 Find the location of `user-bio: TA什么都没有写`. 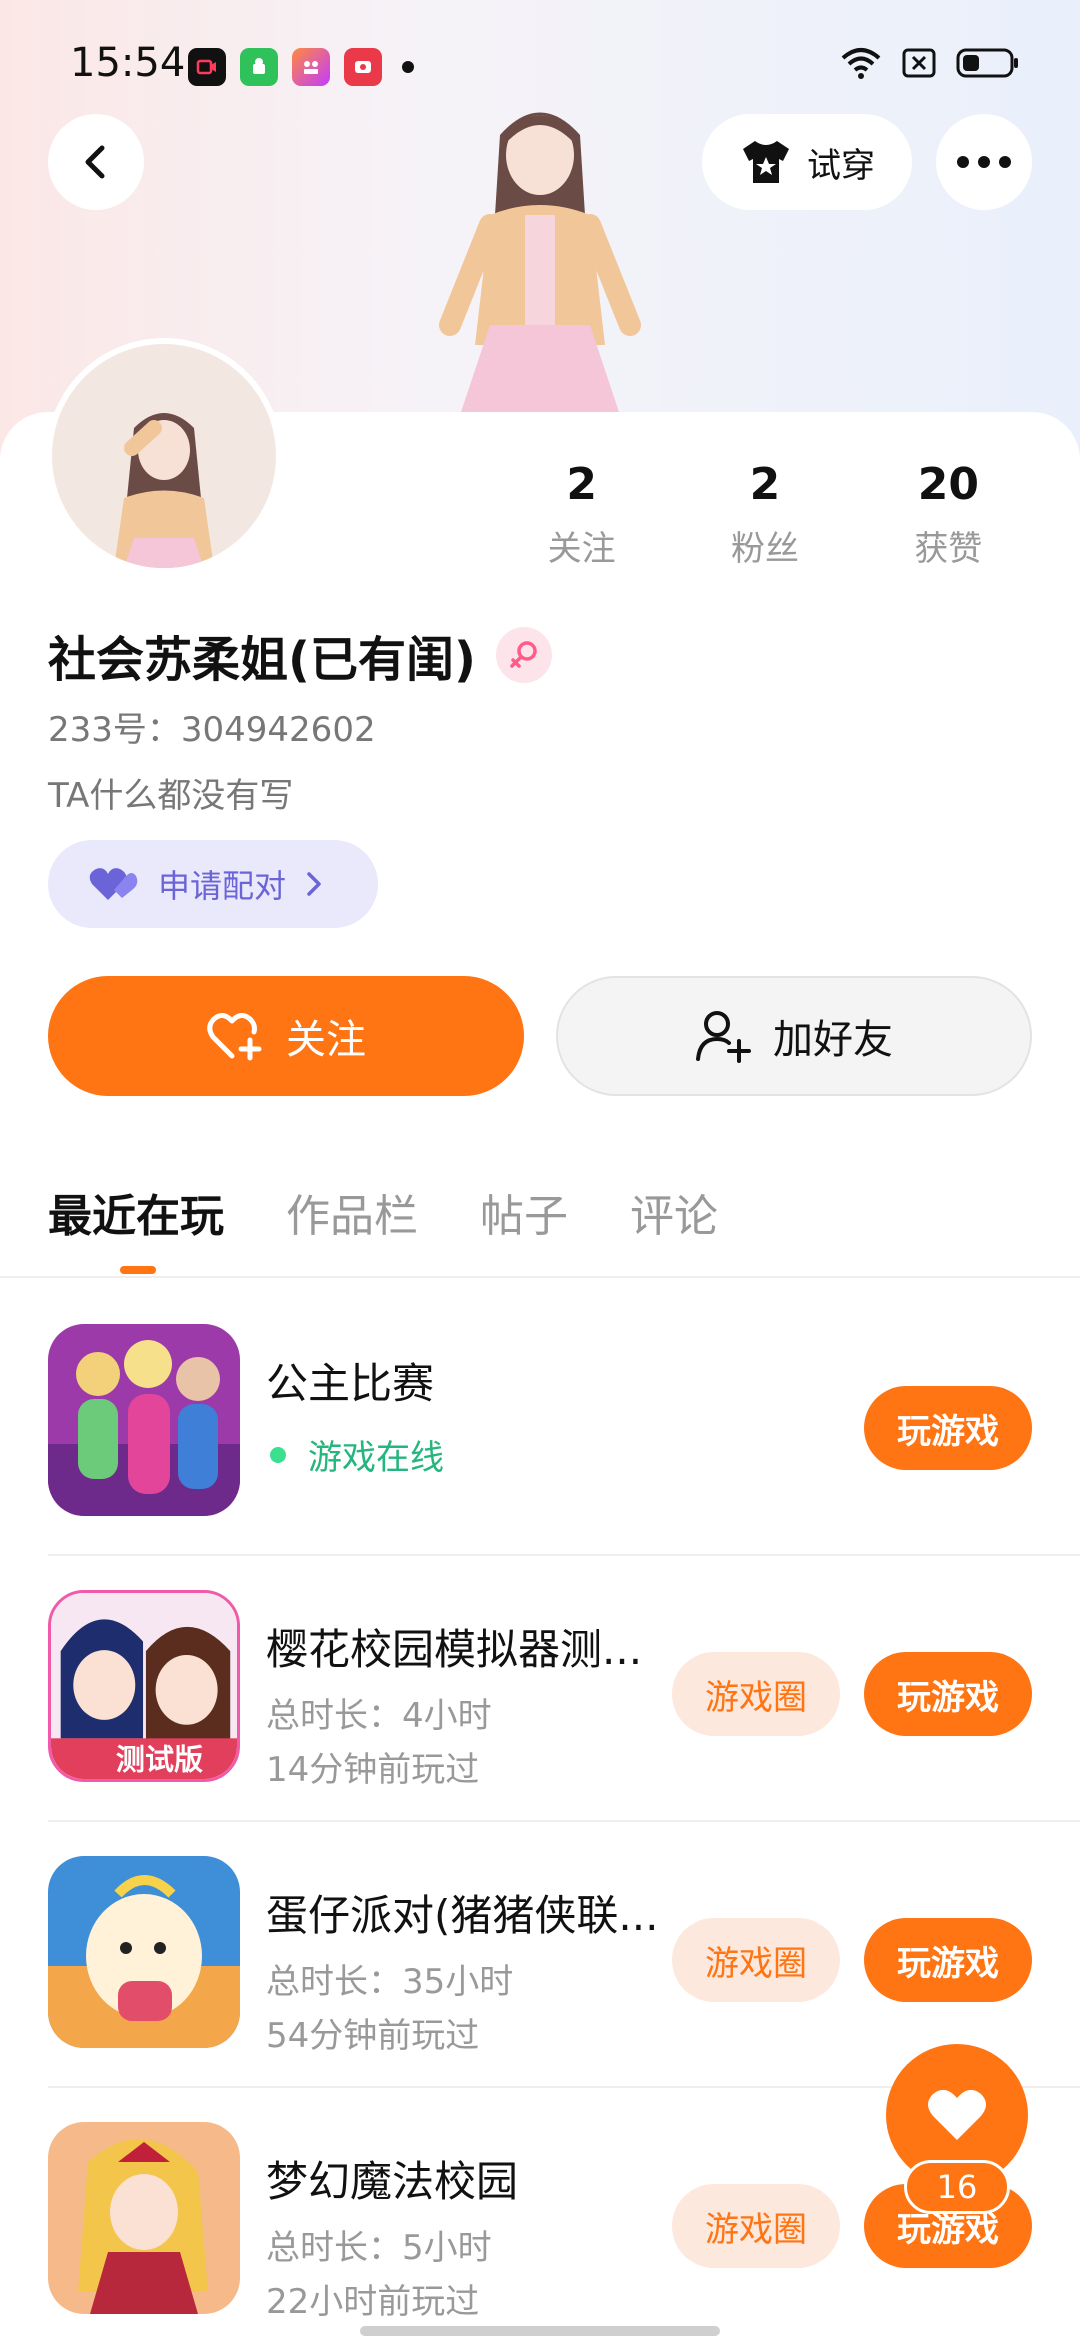

user-bio: TA什么都没有写 is located at coordinates (171, 796).